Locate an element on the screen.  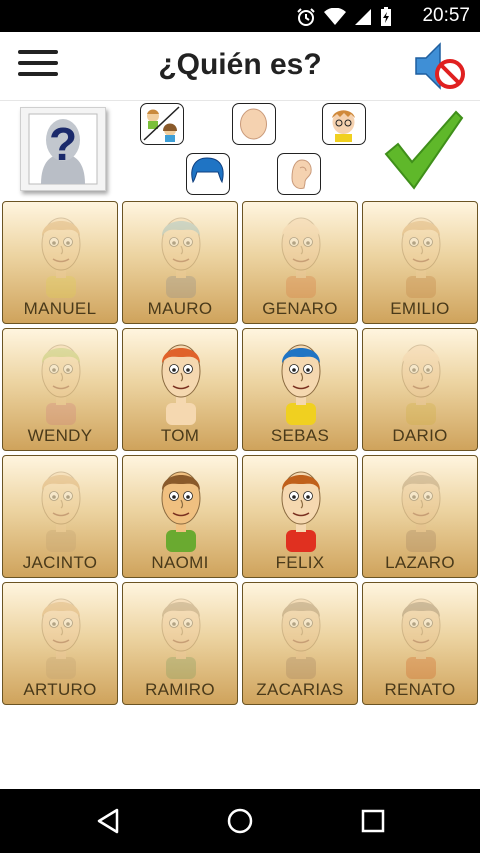
character-name: WENDY is located at coordinates (60, 435).